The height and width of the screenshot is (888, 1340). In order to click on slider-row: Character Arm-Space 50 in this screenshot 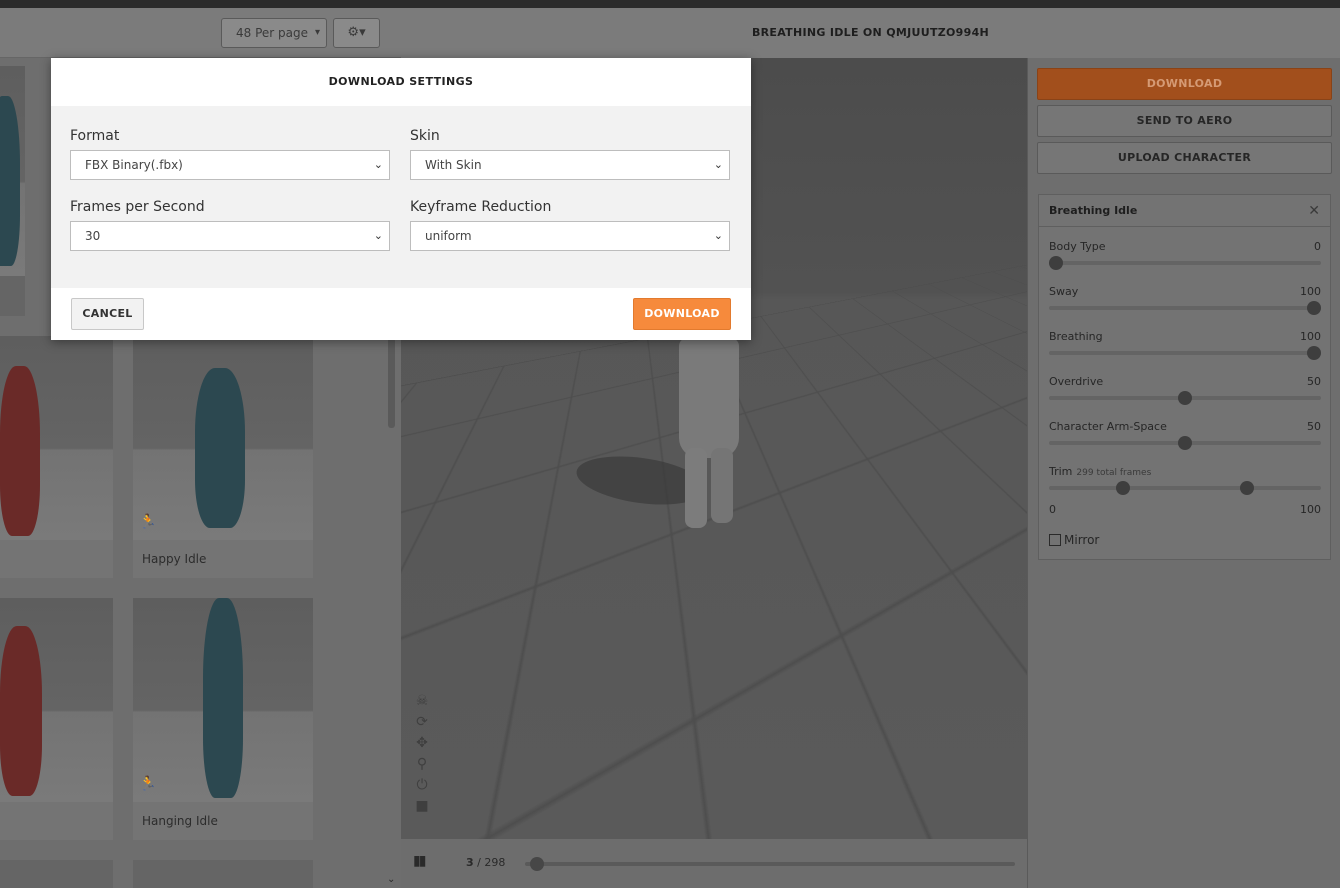, I will do `click(1185, 440)`.